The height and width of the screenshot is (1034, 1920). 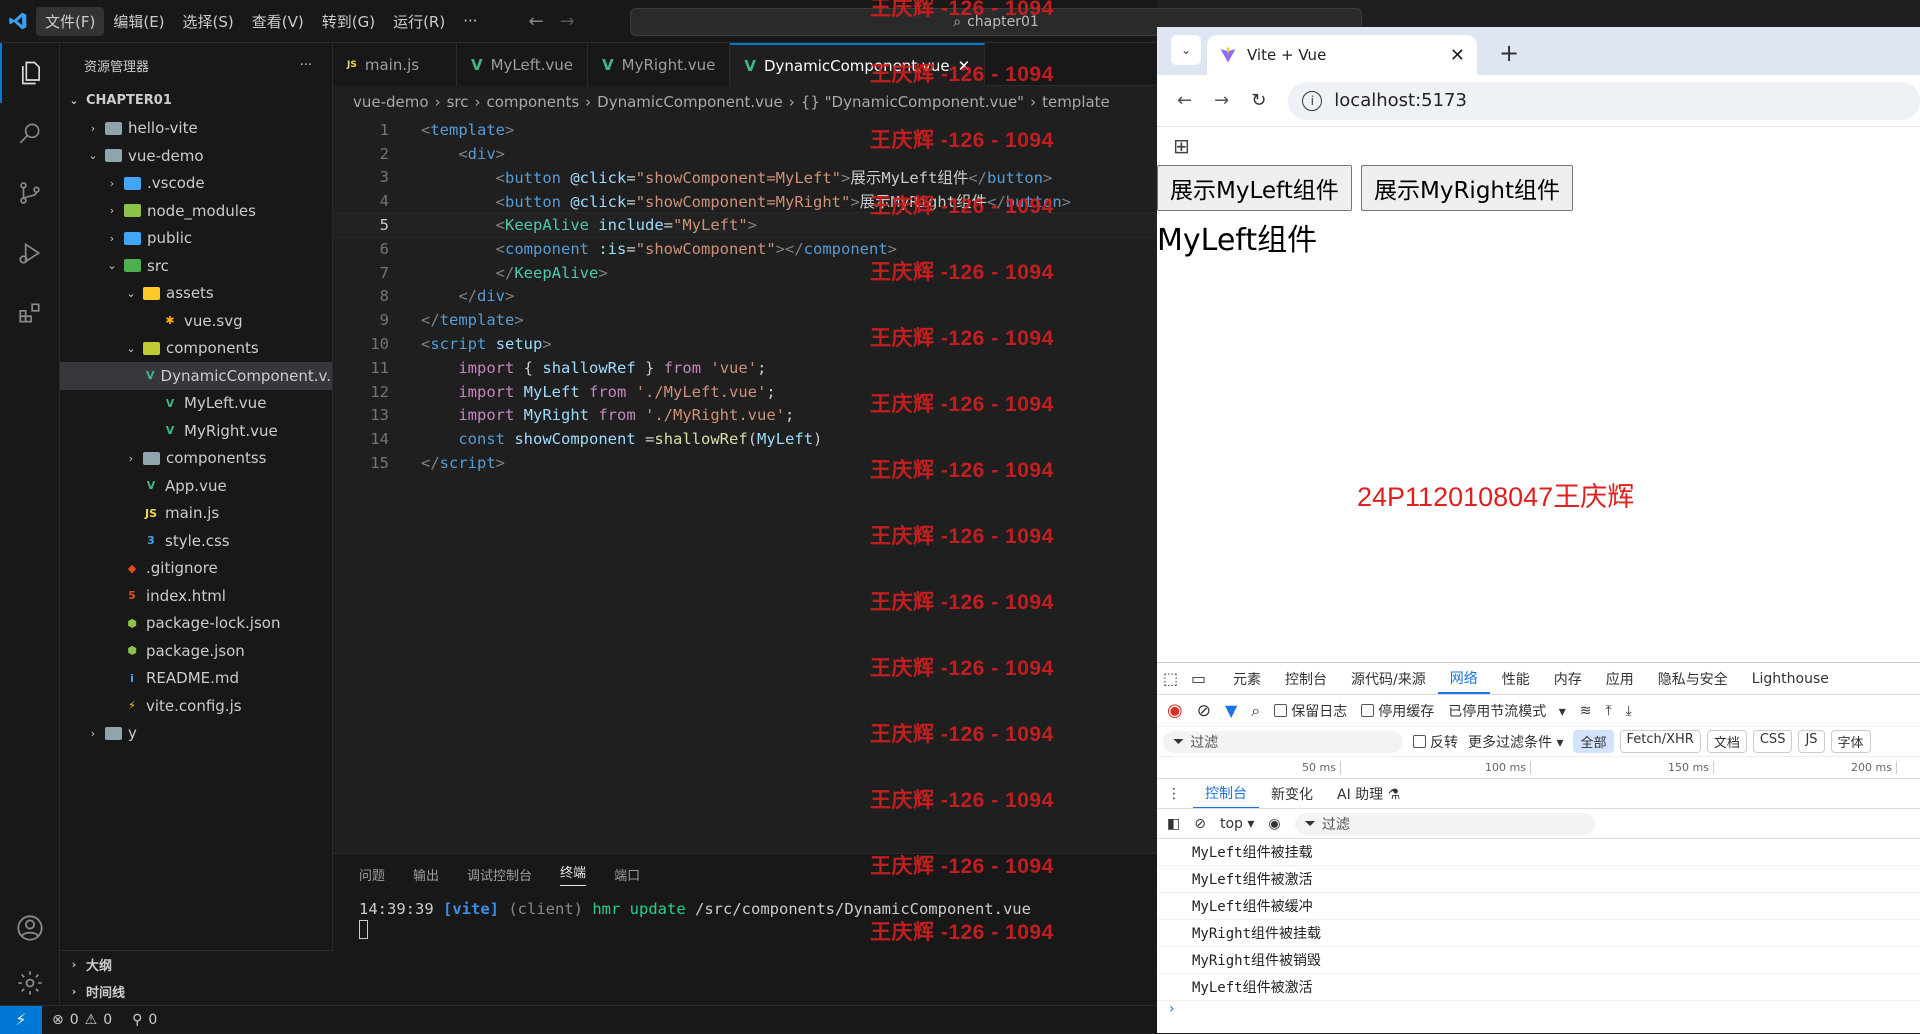 What do you see at coordinates (1204, 711) in the screenshot?
I see `clear-icon: ⊘` at bounding box center [1204, 711].